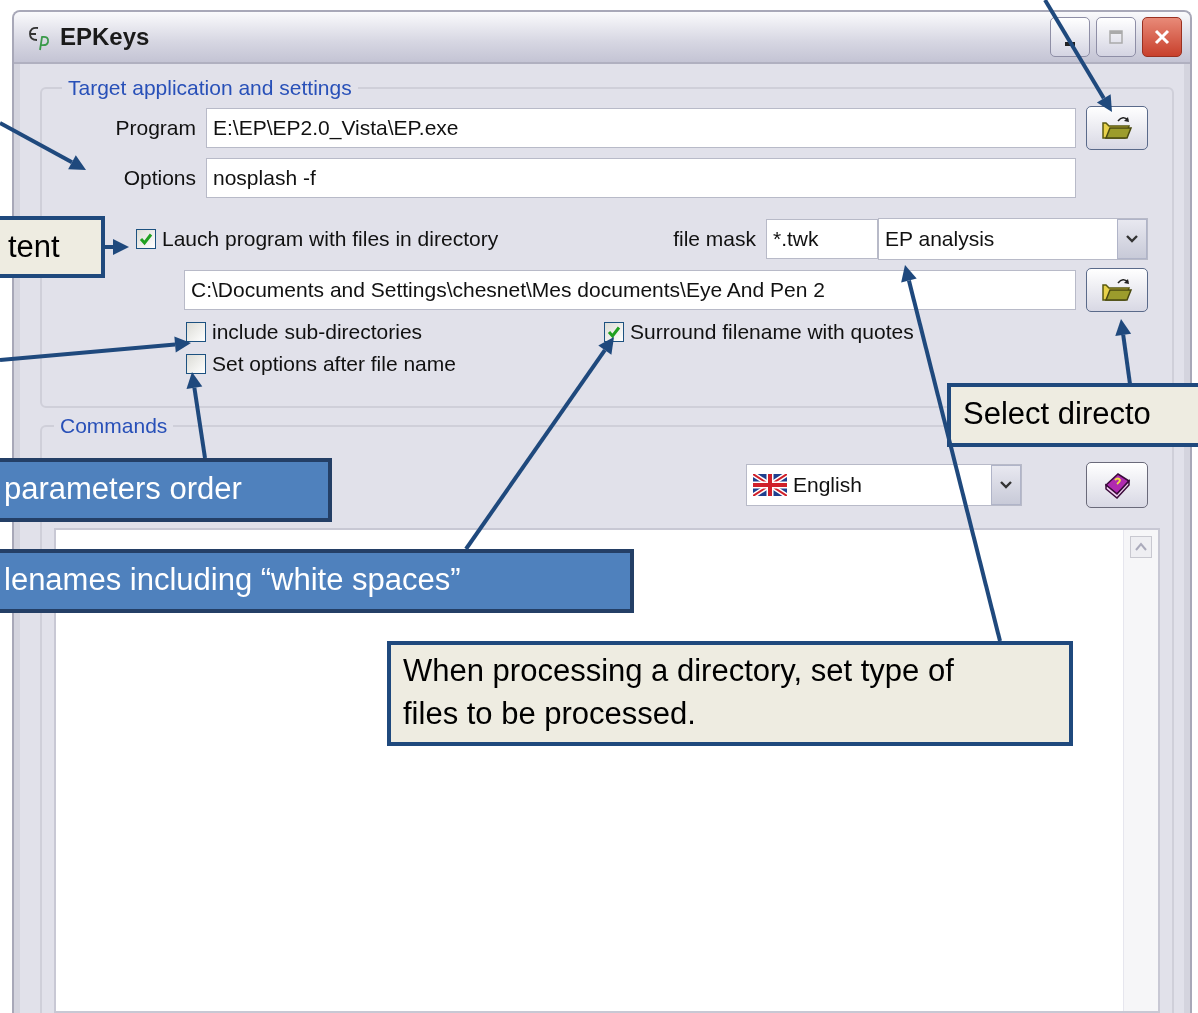  I want to click on close-button, so click(1162, 37).